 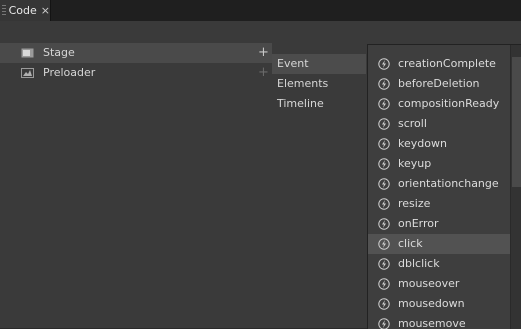 I want to click on tab-label: Code, so click(x=22, y=10).